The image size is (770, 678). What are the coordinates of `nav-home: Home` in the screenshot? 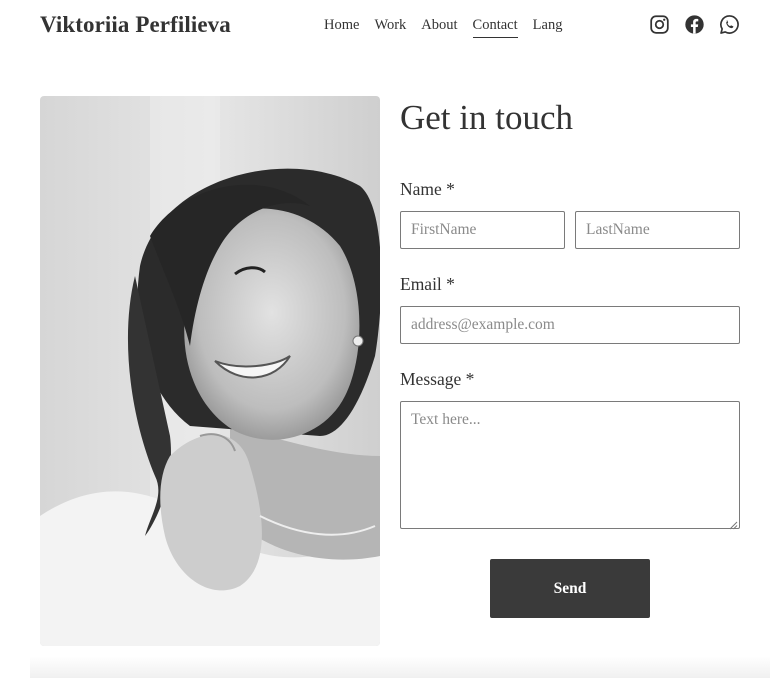 It's located at (341, 27).